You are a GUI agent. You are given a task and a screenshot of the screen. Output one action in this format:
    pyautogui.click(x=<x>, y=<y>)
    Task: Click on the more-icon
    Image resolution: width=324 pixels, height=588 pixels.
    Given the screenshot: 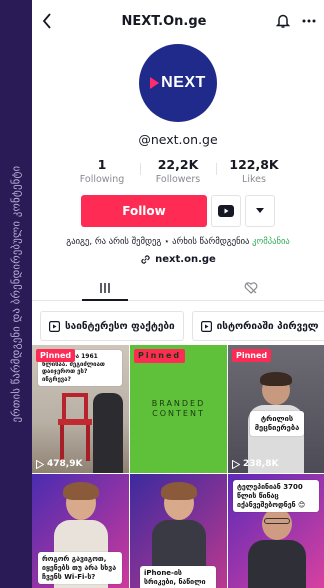 What is the action you would take?
    pyautogui.click(x=309, y=21)
    